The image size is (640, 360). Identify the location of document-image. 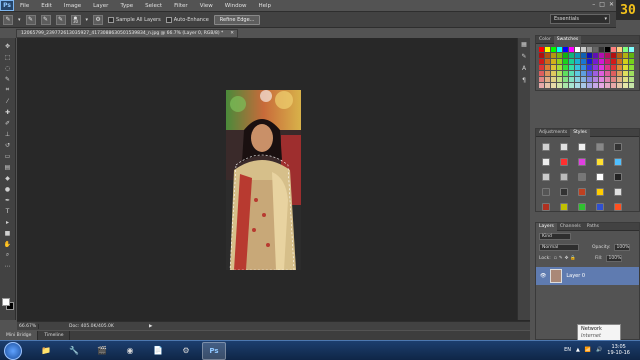
(263, 180).